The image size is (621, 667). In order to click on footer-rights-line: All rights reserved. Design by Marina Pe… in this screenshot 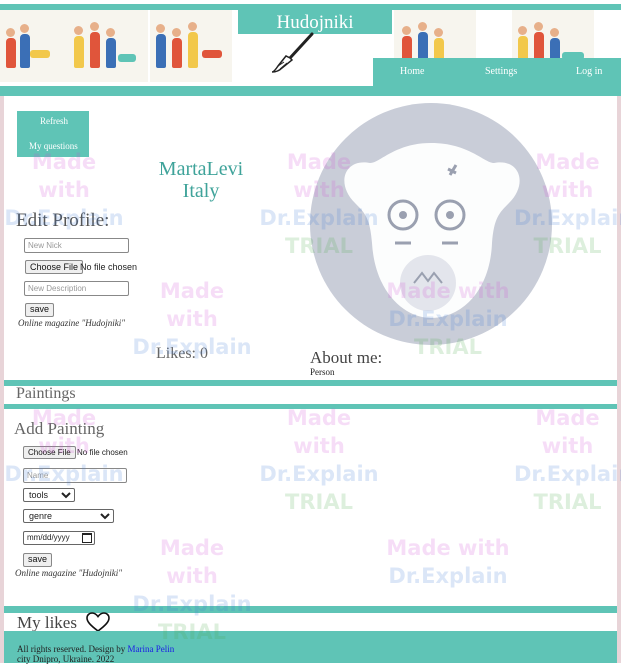, I will do `click(95, 649)`.